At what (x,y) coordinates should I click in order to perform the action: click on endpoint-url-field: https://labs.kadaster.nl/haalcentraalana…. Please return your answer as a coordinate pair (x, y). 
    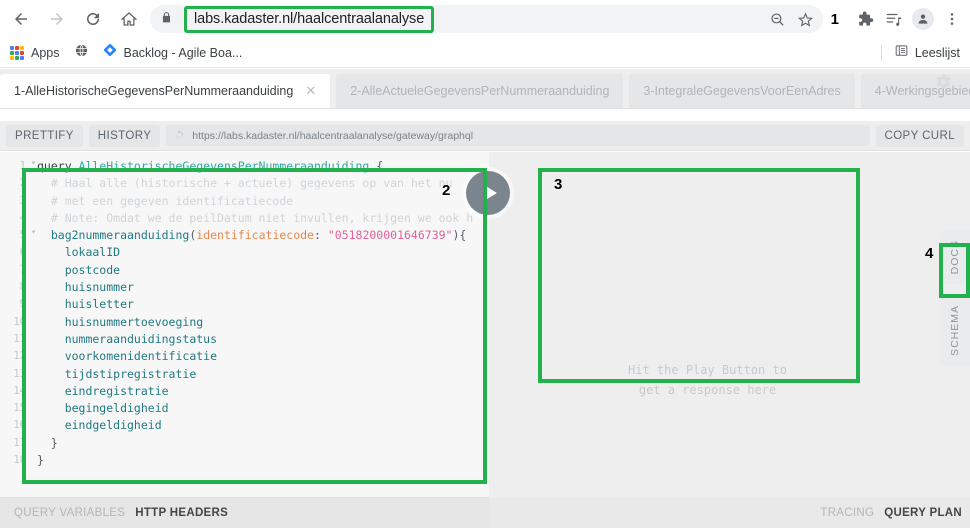
    Looking at the image, I should click on (518, 135).